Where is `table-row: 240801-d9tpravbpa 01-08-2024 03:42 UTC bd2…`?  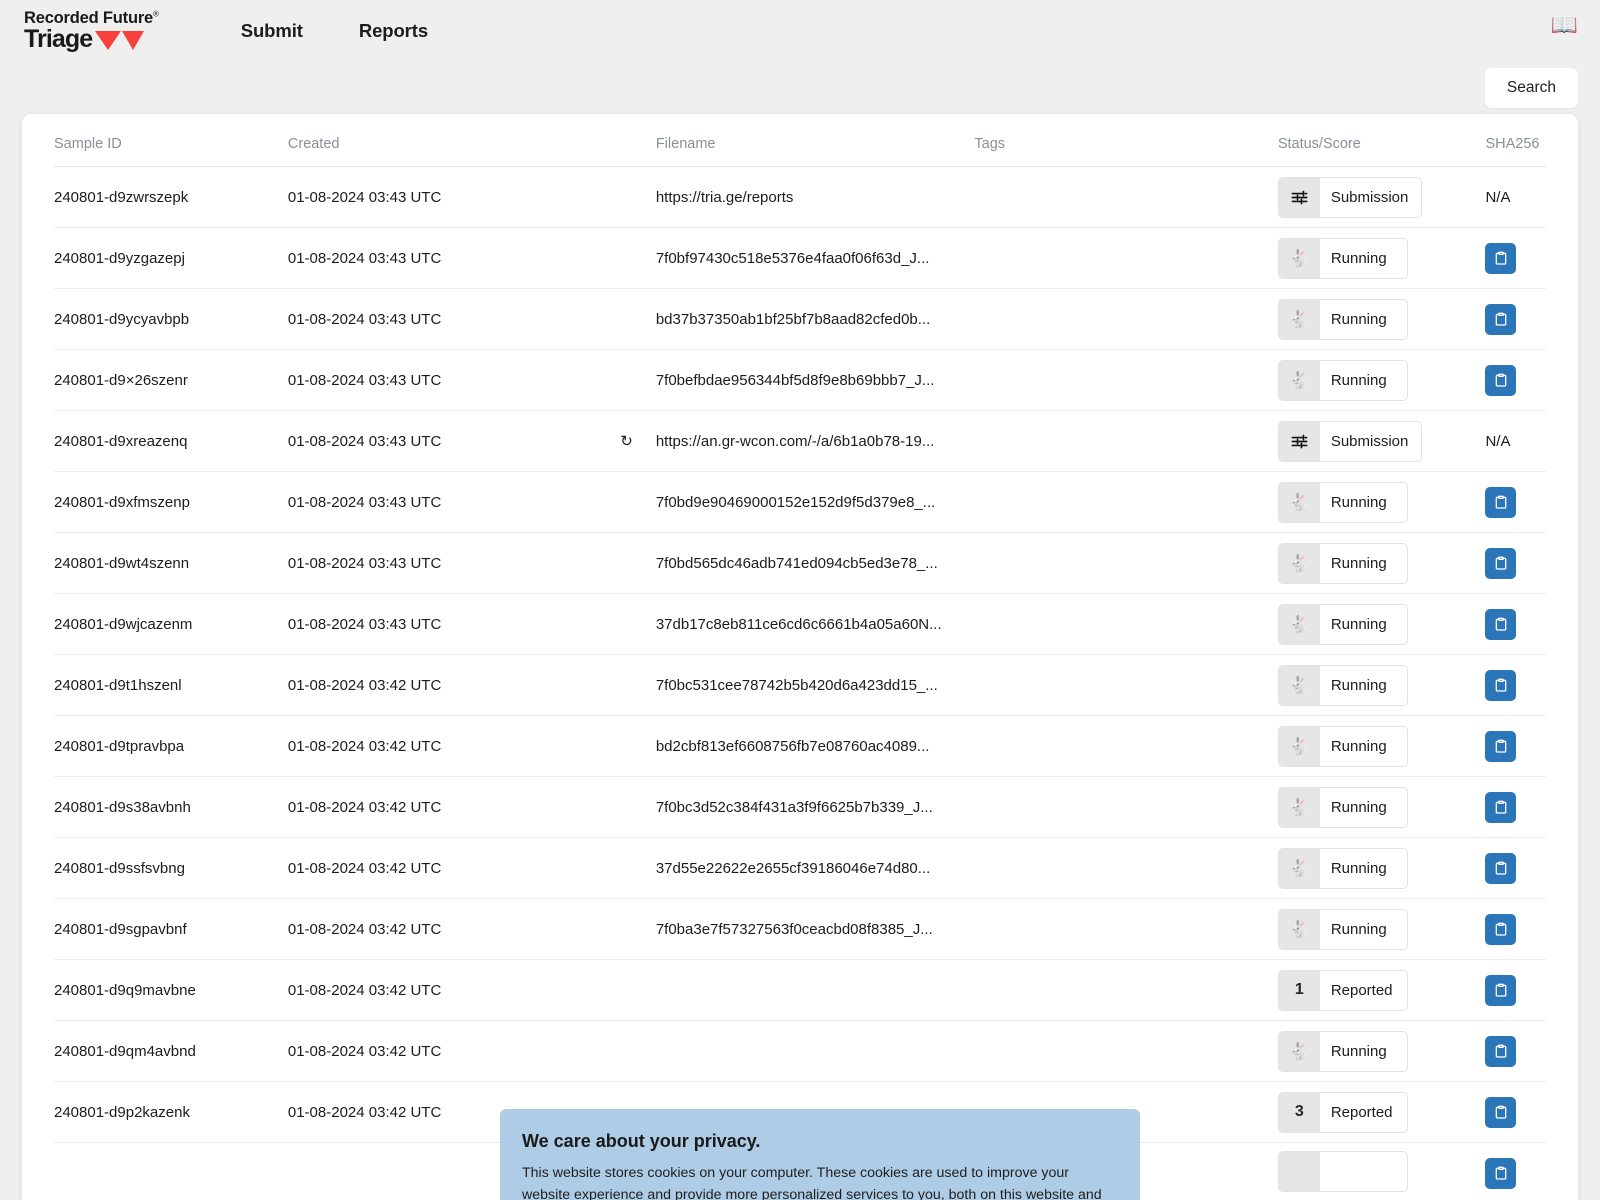
table-row: 240801-d9tpravbpa 01-08-2024 03:42 UTC bd2… is located at coordinates (800, 746).